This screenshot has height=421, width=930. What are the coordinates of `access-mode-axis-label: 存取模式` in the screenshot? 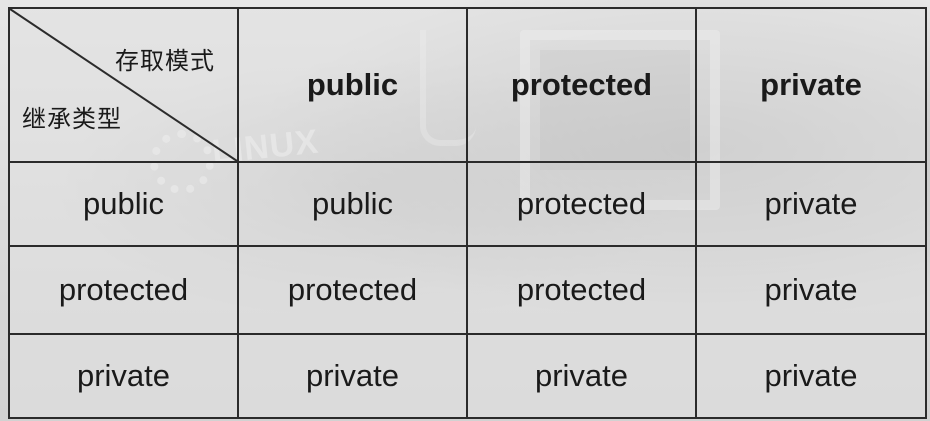 It's located at (165, 61).